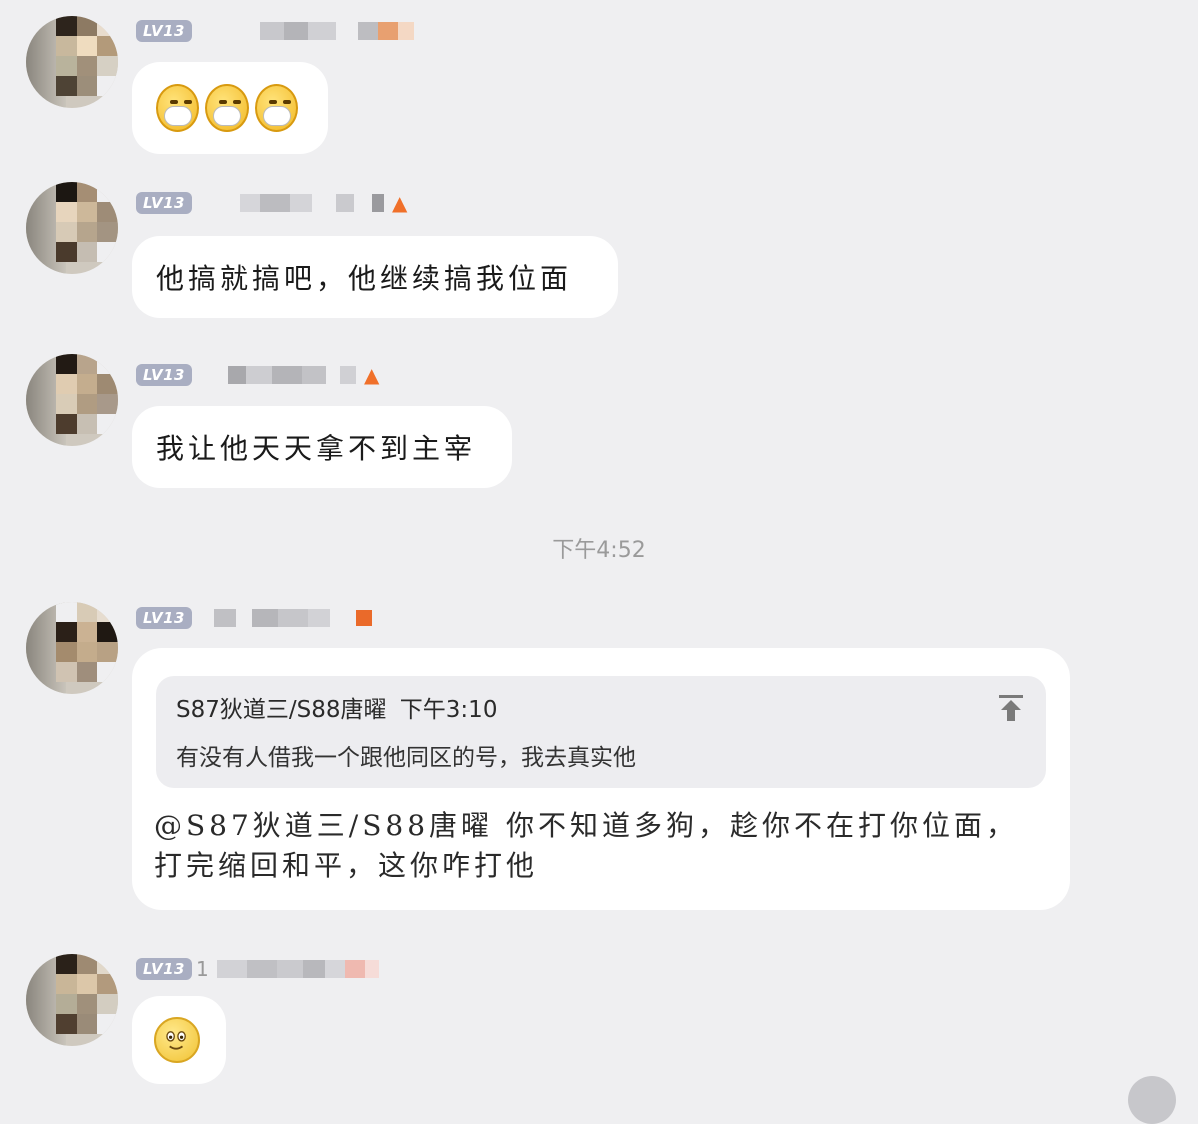 This screenshot has width=1198, height=1124. I want to click on flame-icon, so click(363, 618).